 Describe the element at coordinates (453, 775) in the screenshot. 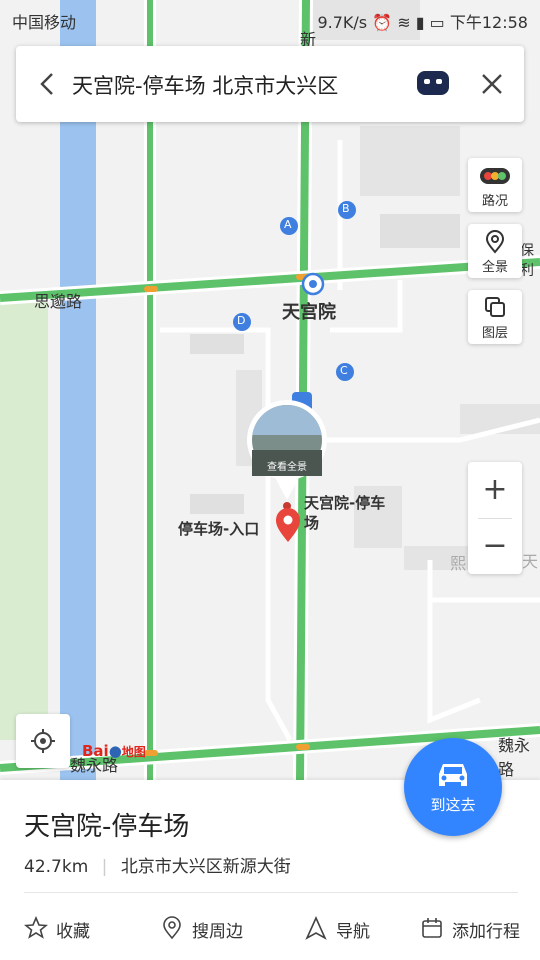

I see `car-icon` at that location.